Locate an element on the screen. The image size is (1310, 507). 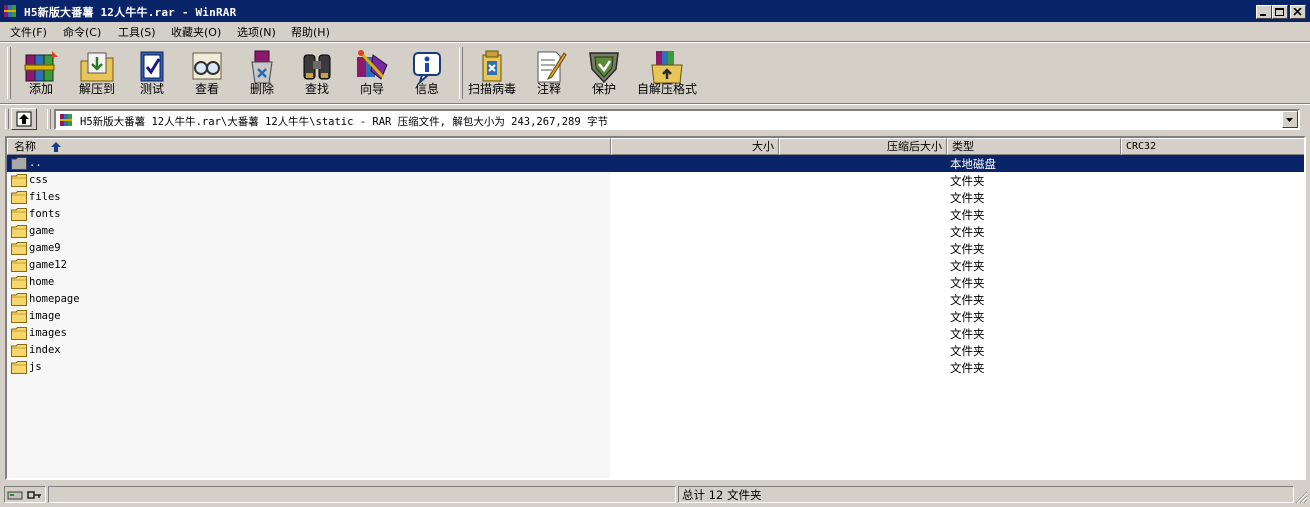
sfx-button: 自解压格式 is located at coordinates (667, 73).